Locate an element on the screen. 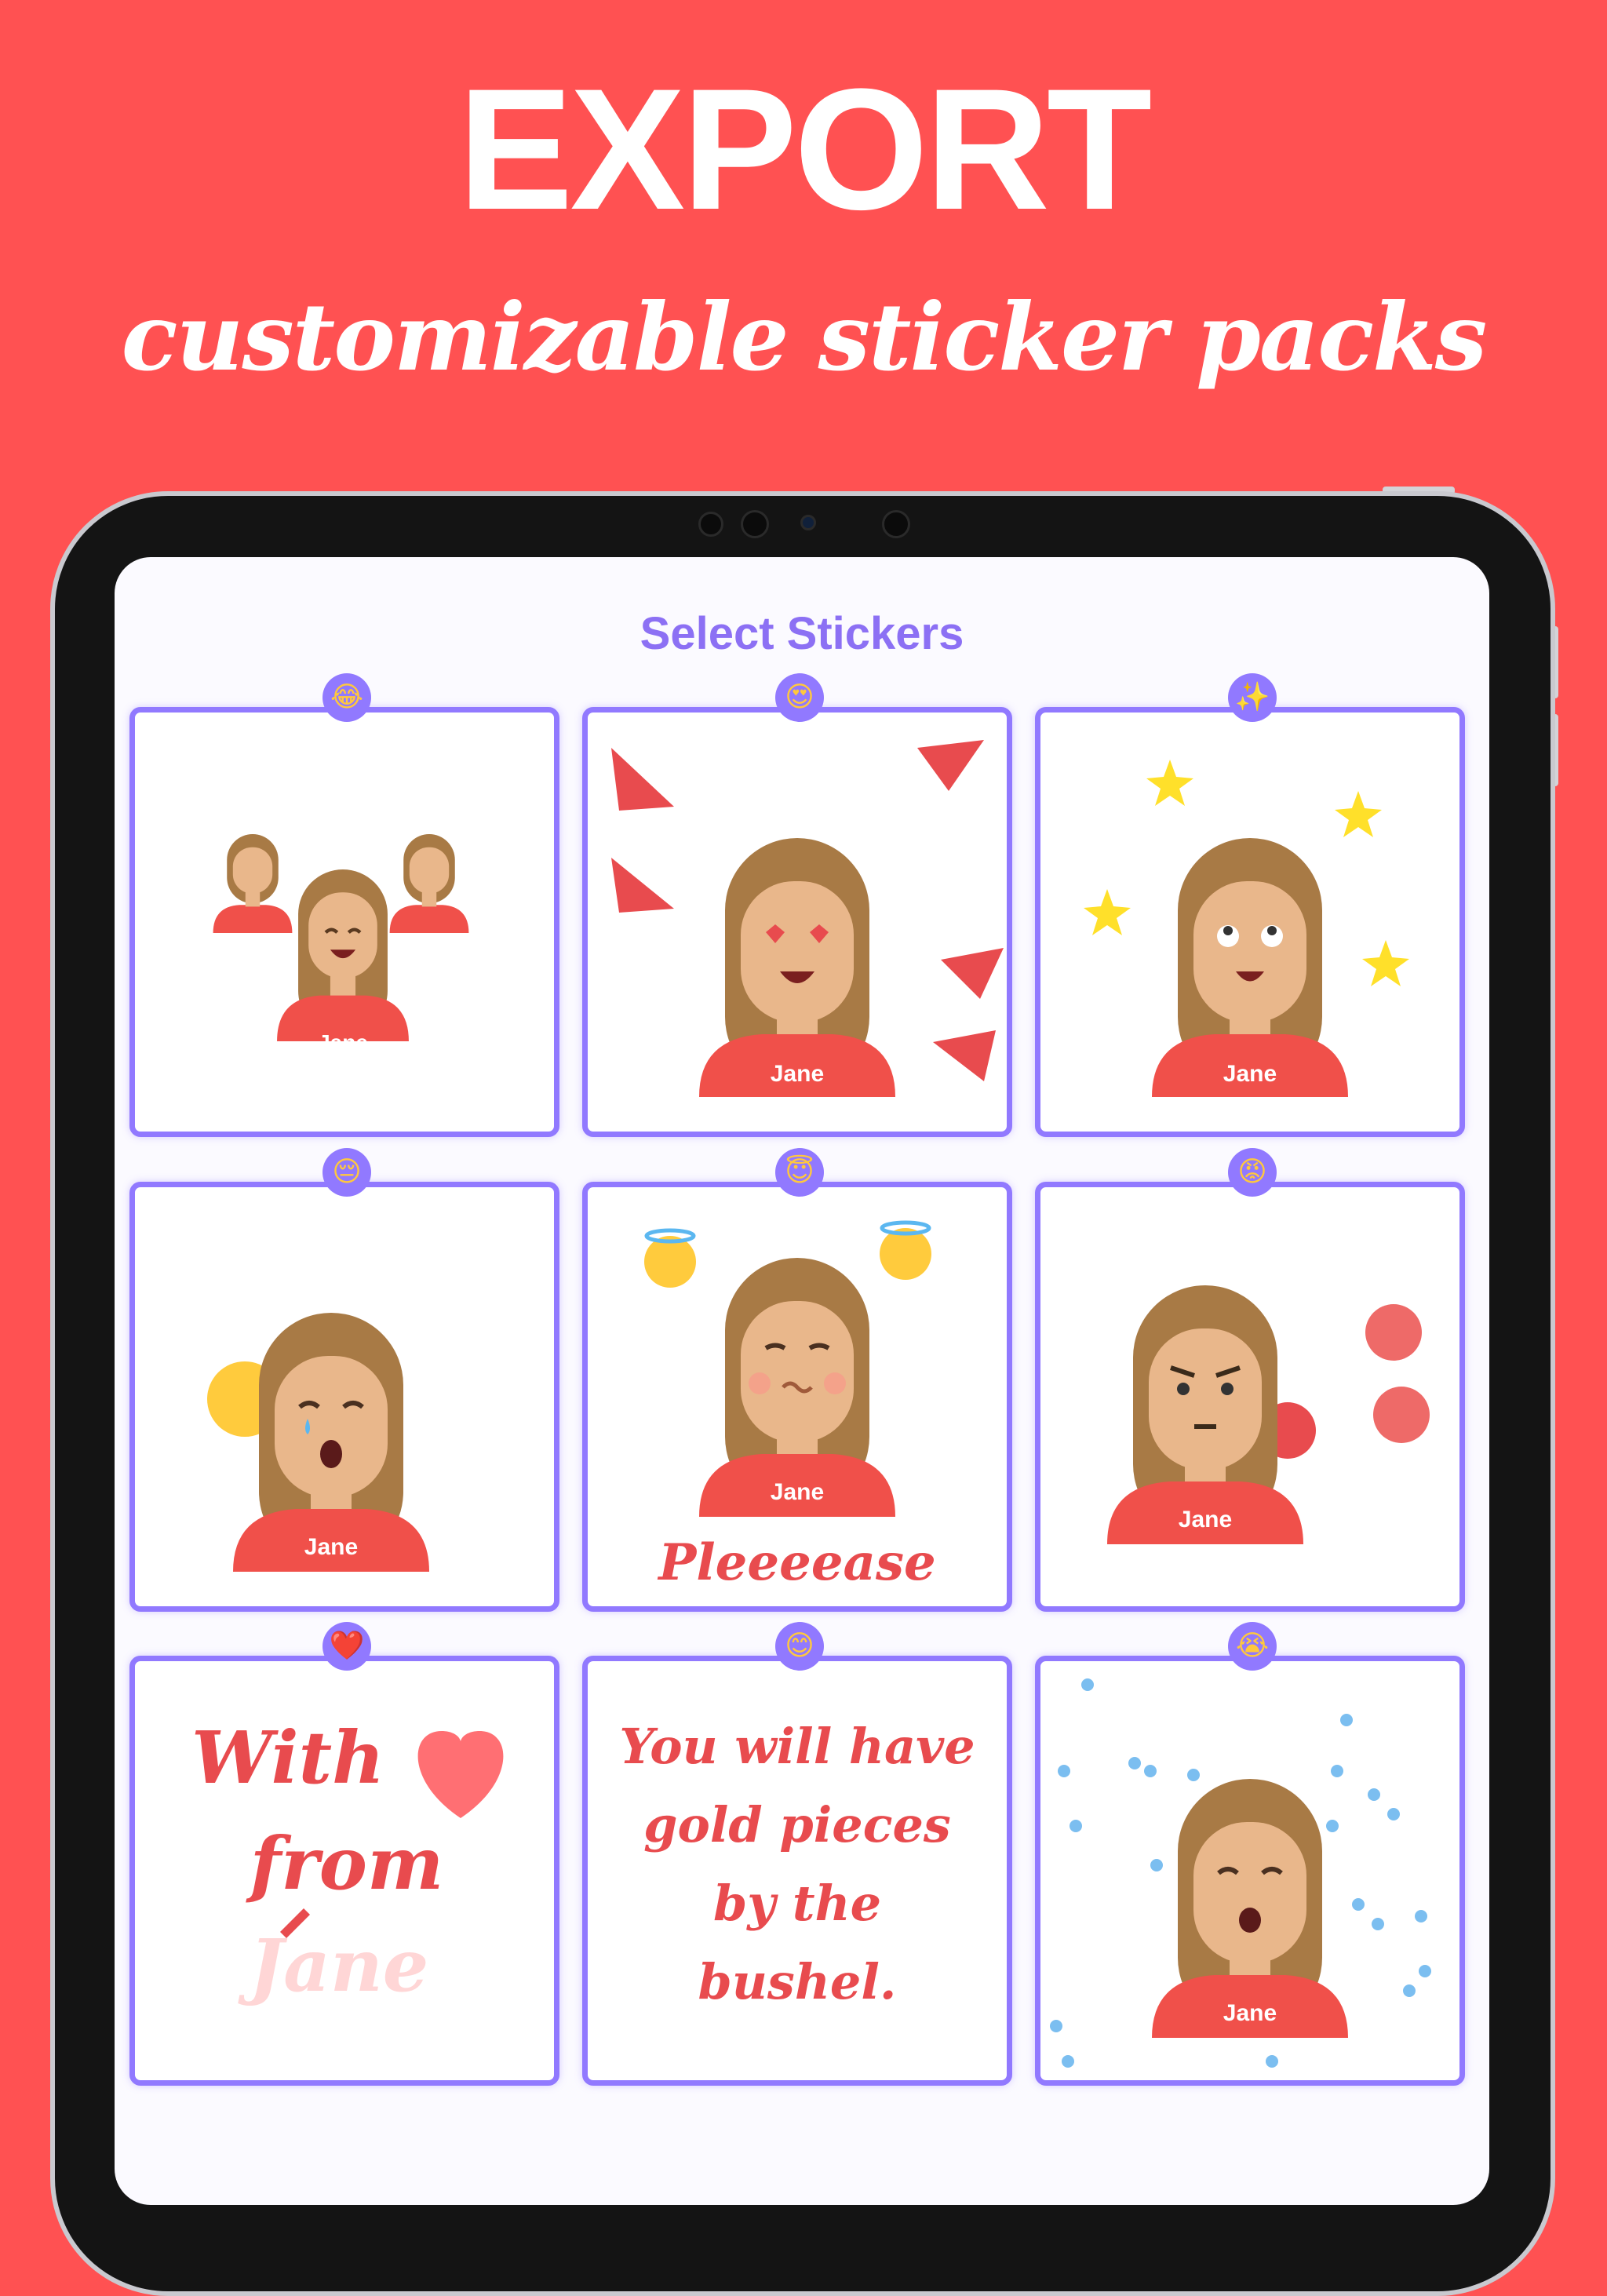  headline: EXPORT is located at coordinates (805, 149).